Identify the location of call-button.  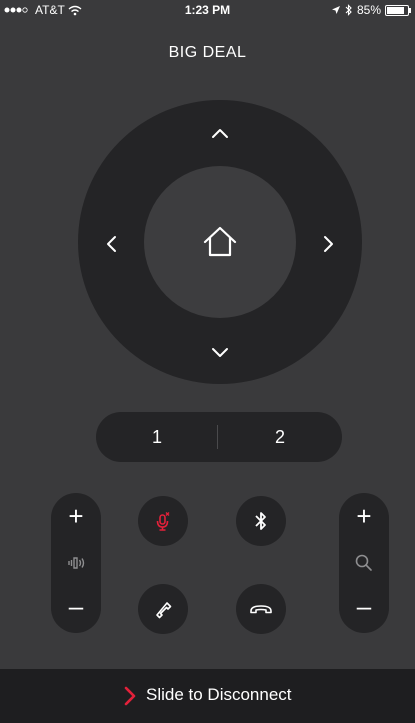
(163, 609).